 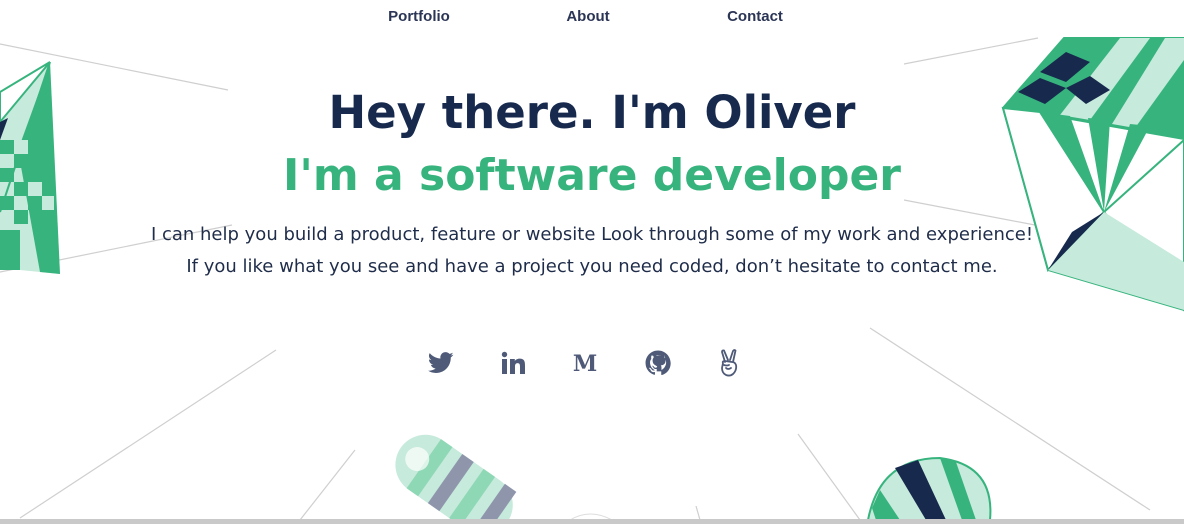 What do you see at coordinates (419, 16) in the screenshot?
I see `nav-link-portfolio: Portfolio` at bounding box center [419, 16].